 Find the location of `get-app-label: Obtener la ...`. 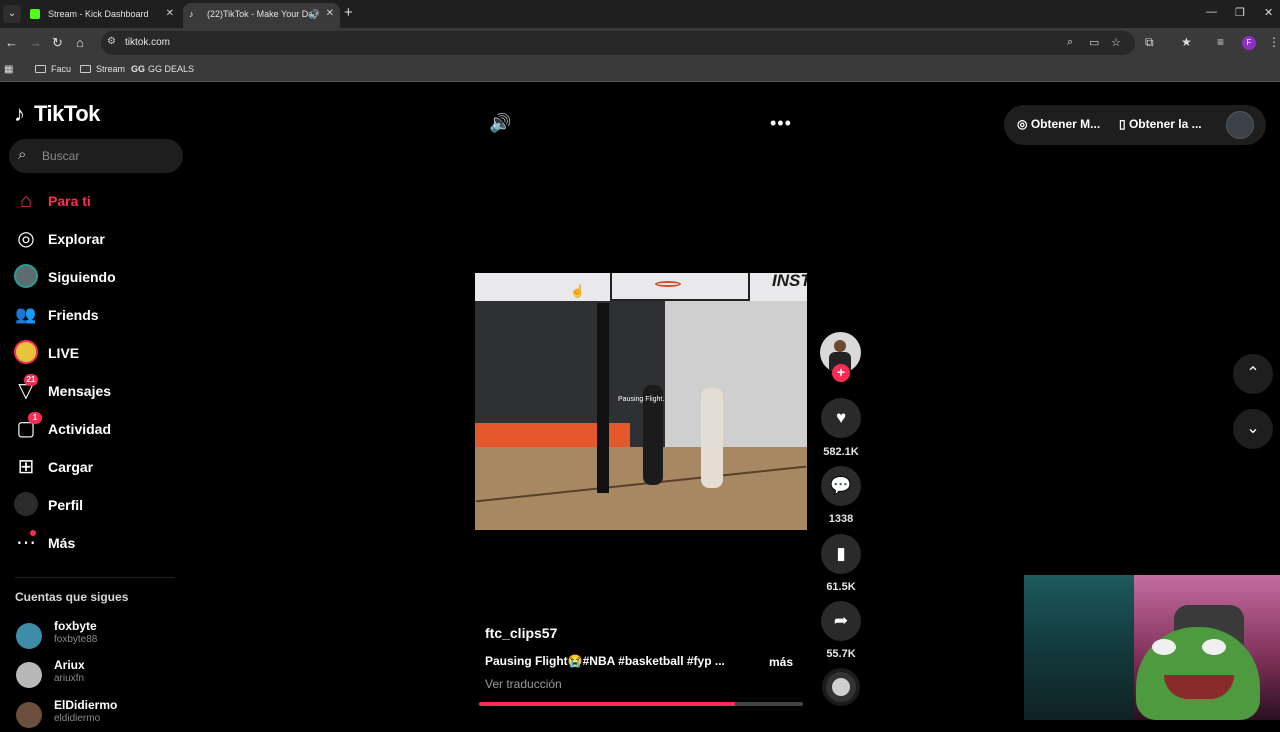

get-app-label: Obtener la ... is located at coordinates (1165, 124).